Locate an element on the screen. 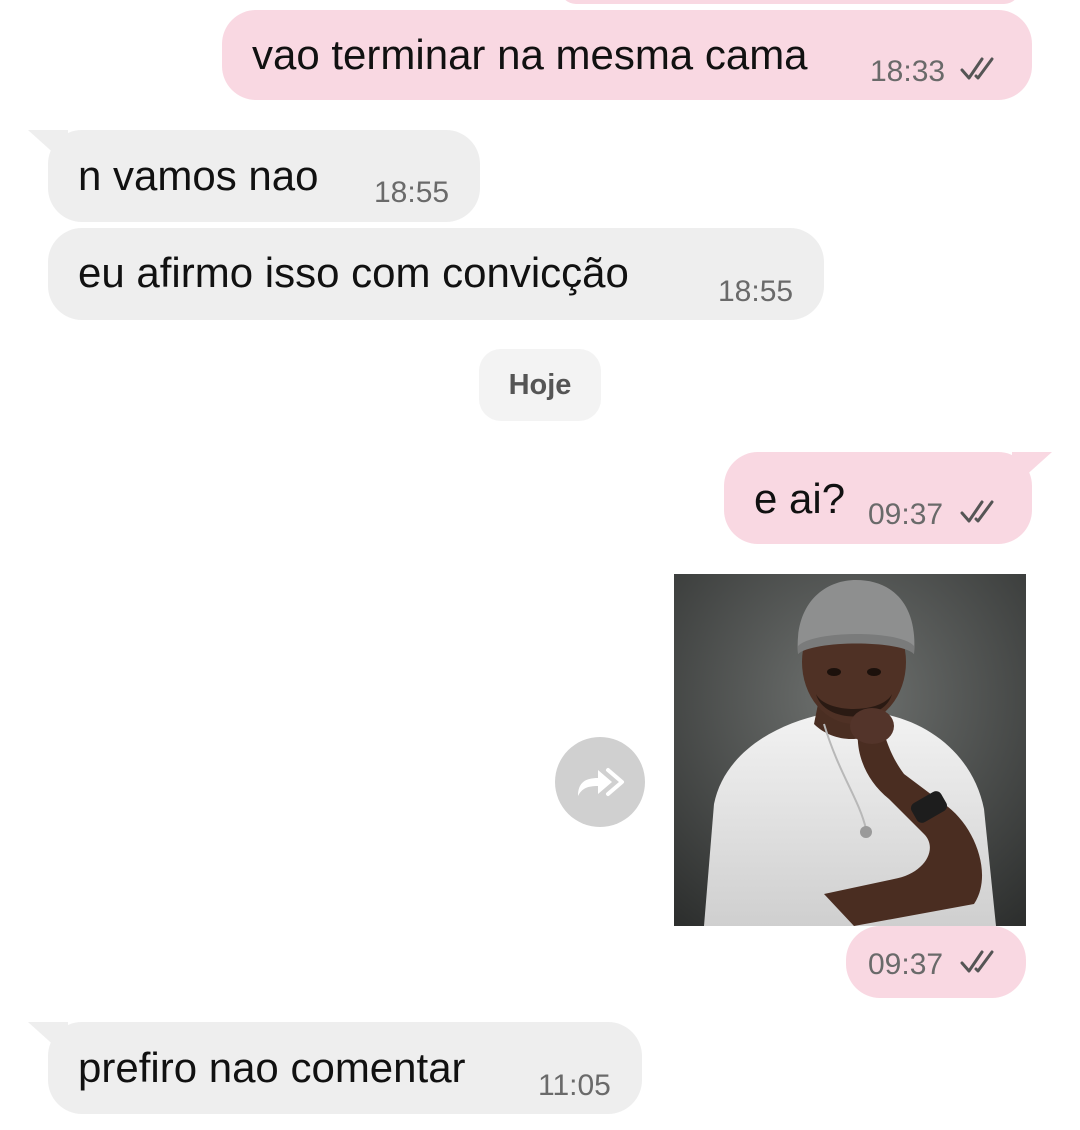 This screenshot has height=1130, width=1080. message-bubble-incoming: n vamos nao 18:55 is located at coordinates (264, 176).